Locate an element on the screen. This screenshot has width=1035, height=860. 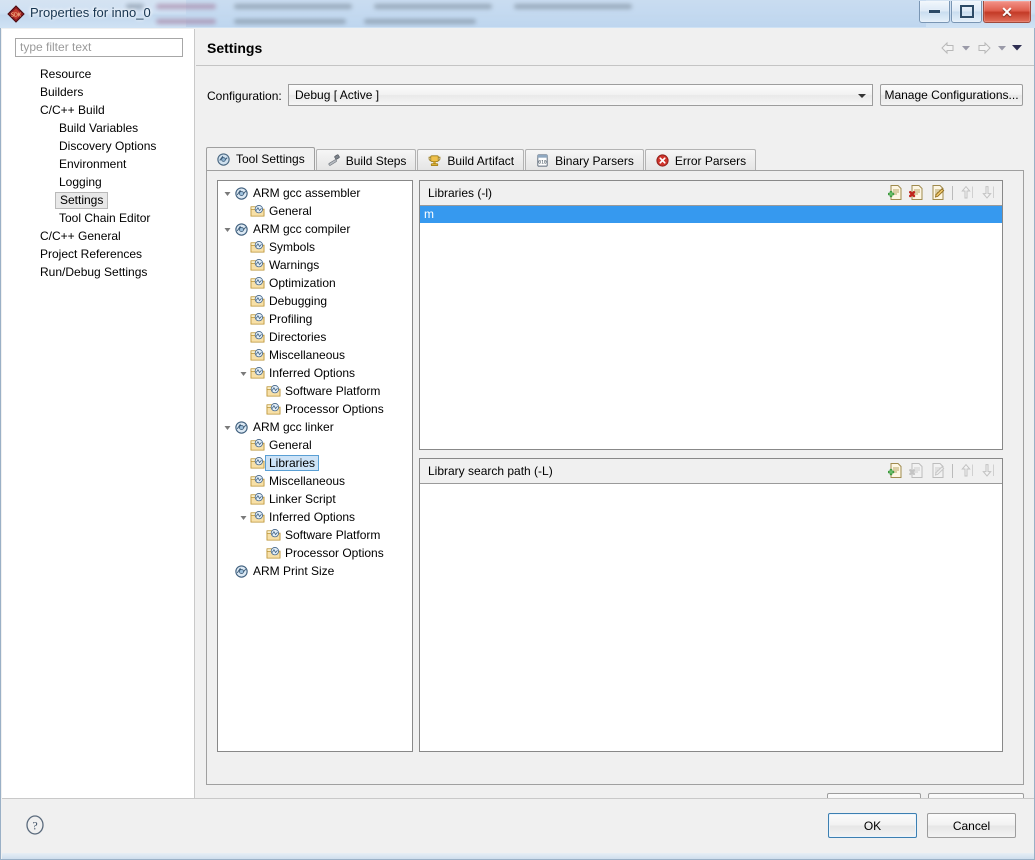
nav-item-label: Logging is located at coordinates (80, 182).